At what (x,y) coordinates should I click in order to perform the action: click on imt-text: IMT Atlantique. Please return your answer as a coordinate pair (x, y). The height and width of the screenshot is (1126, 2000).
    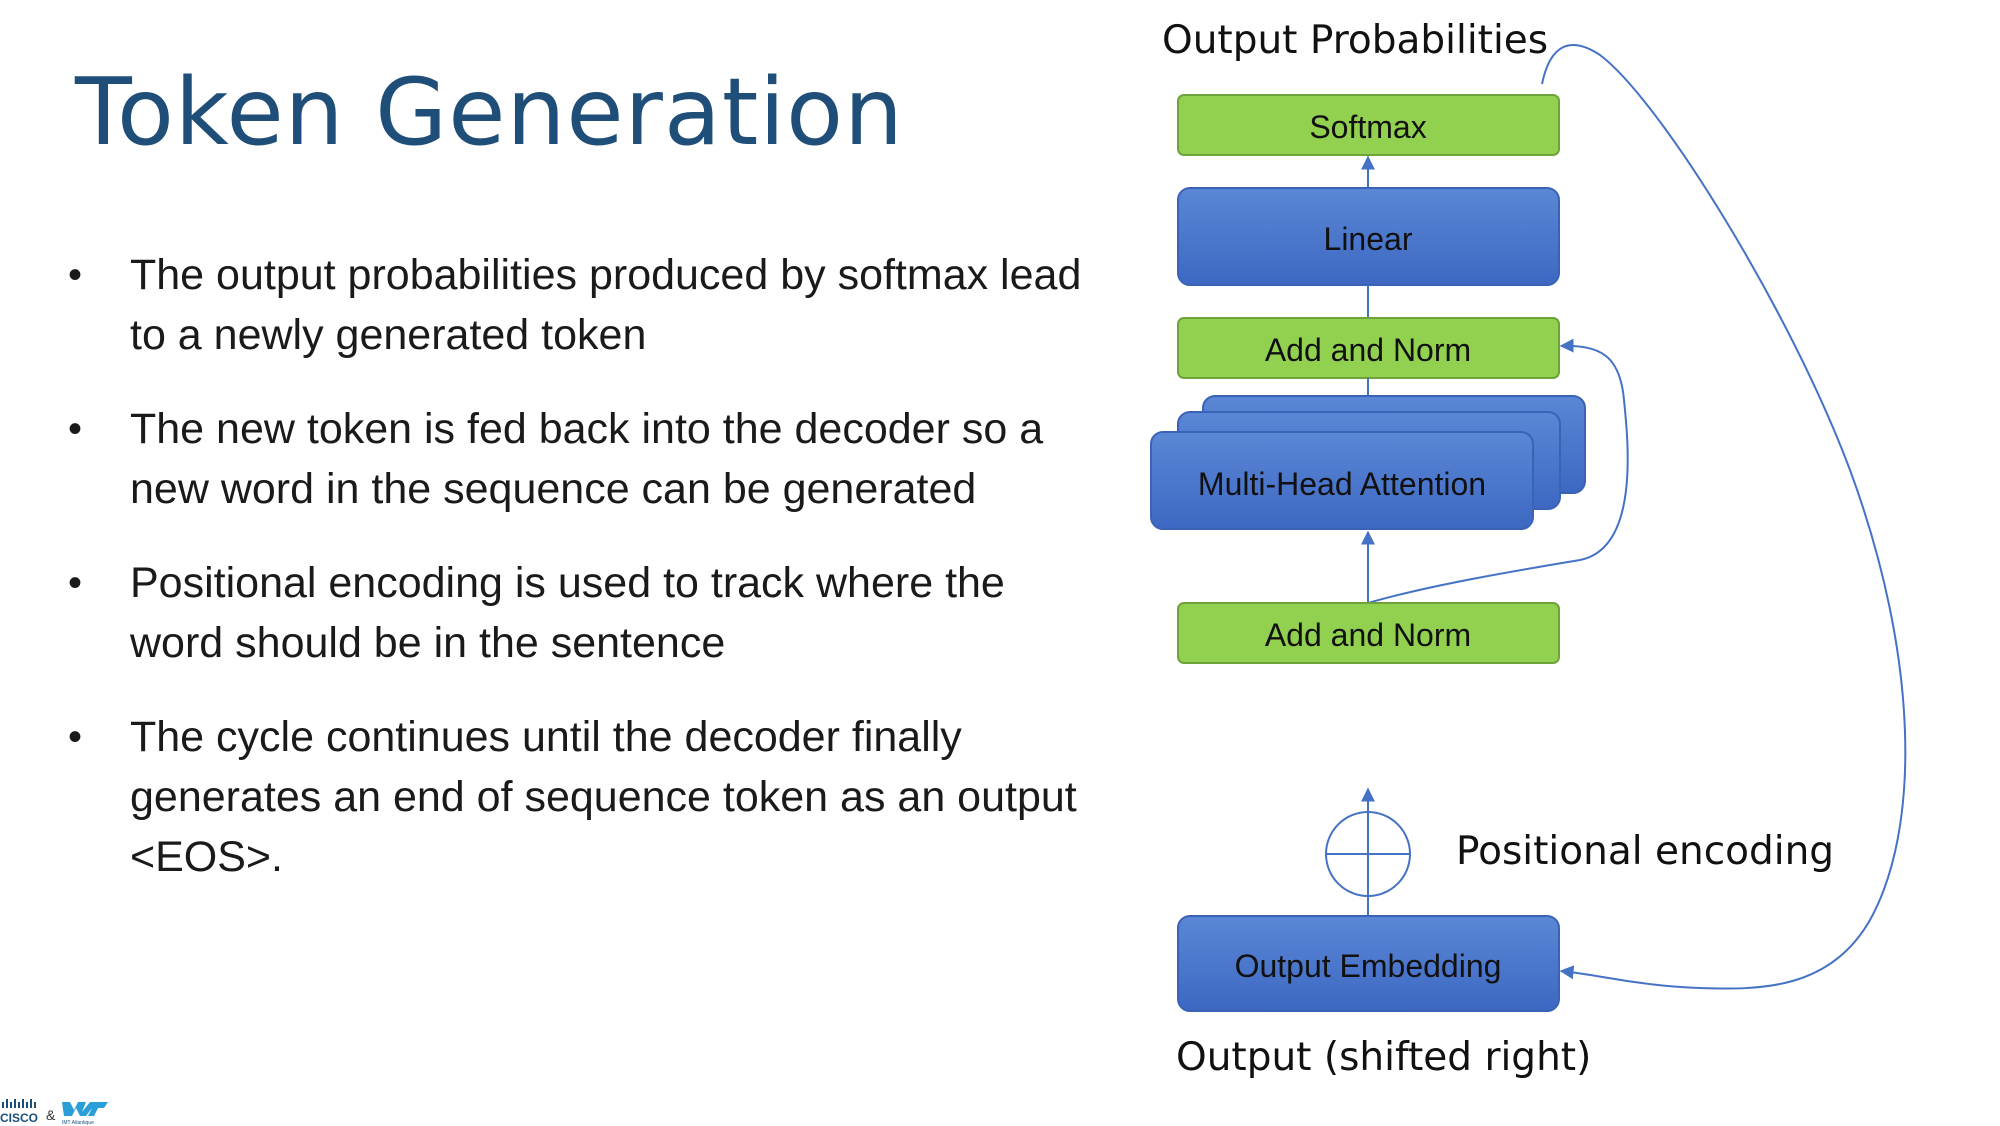
    Looking at the image, I should click on (78, 1123).